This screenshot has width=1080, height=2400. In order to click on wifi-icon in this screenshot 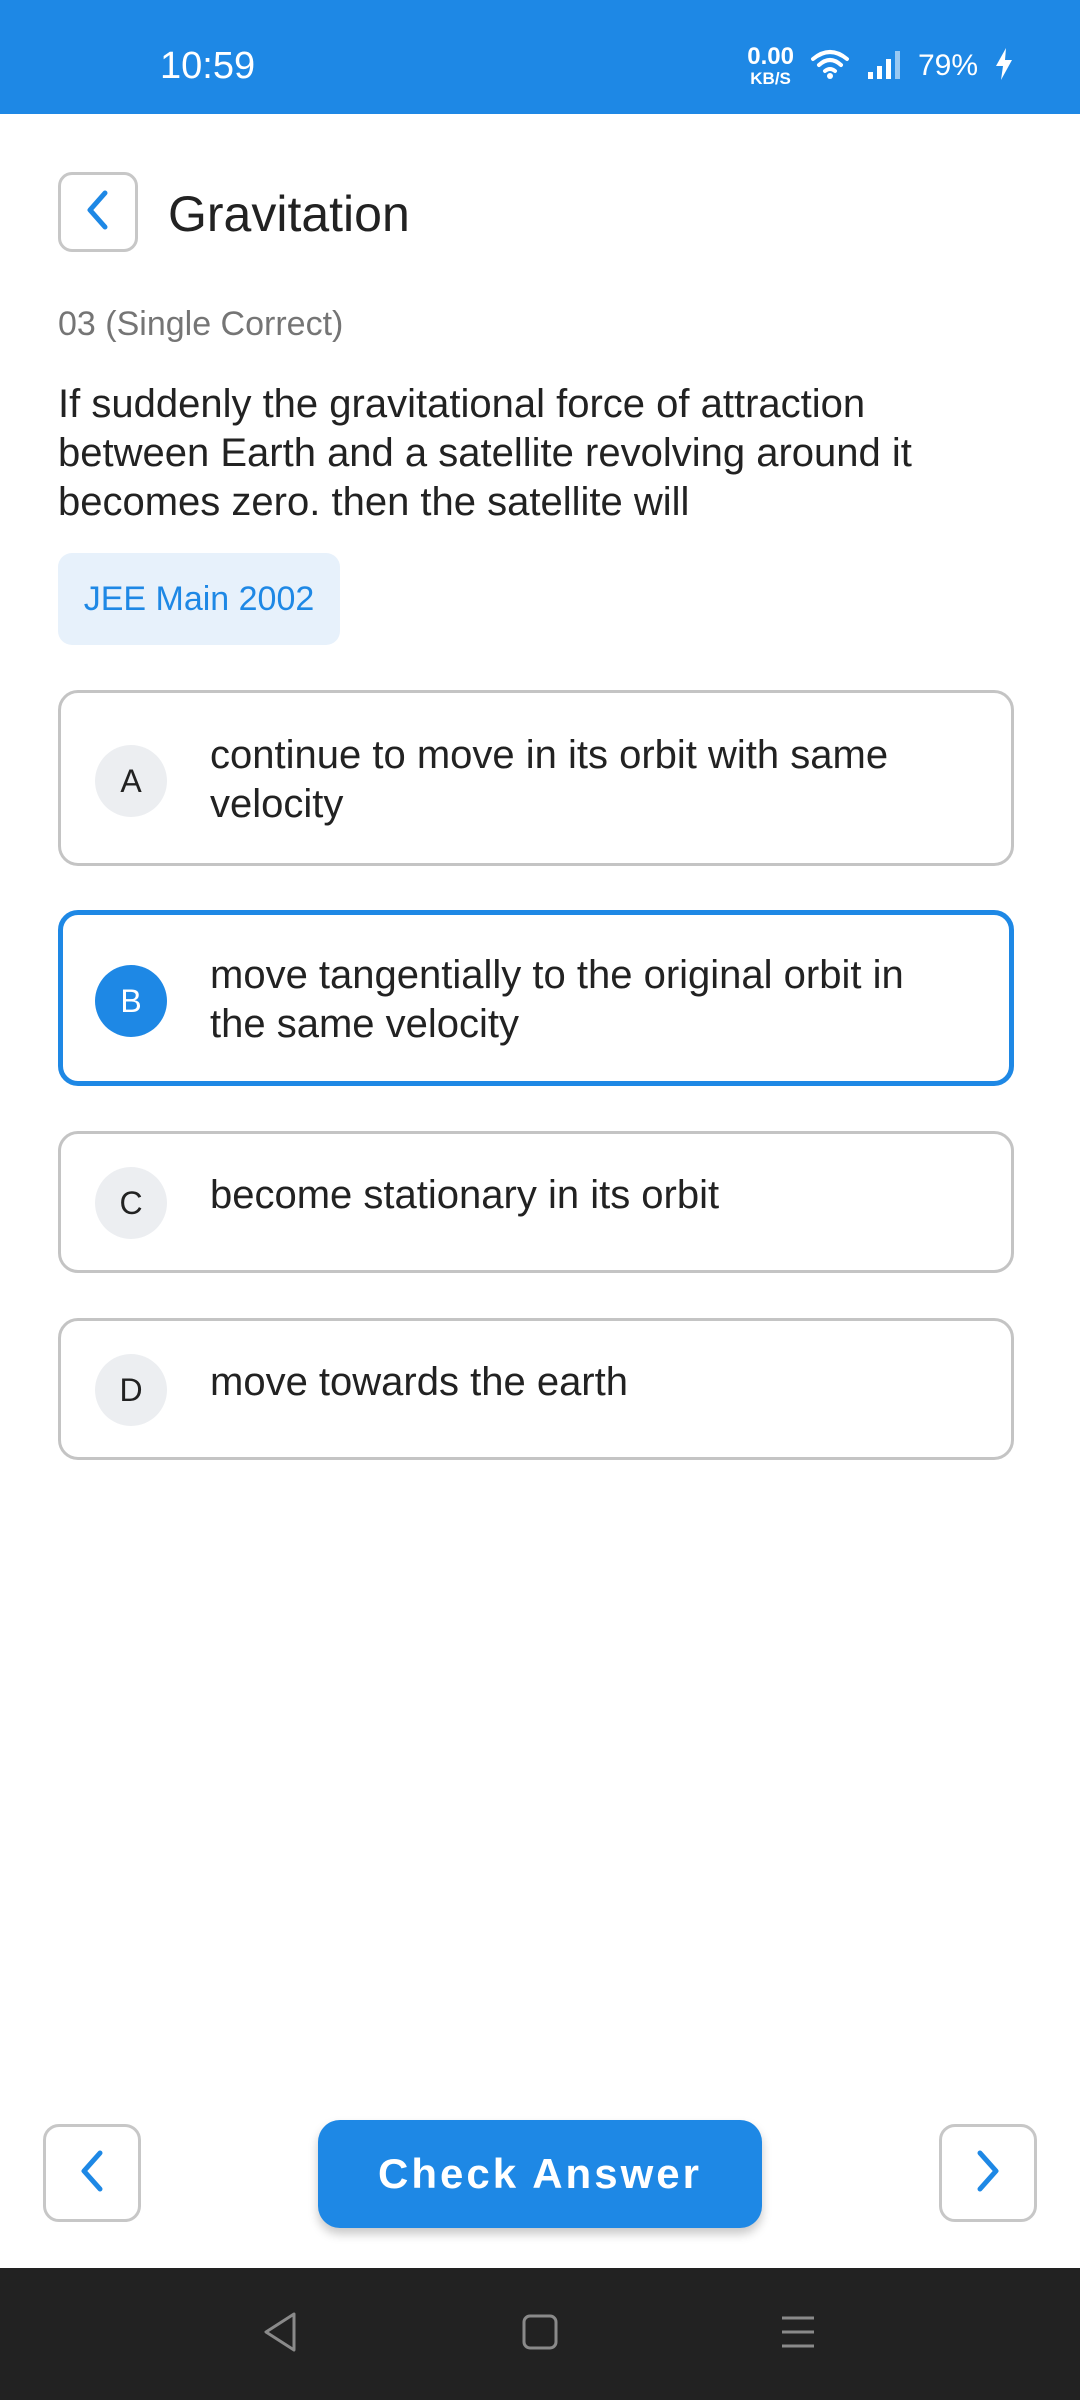, I will do `click(830, 66)`.